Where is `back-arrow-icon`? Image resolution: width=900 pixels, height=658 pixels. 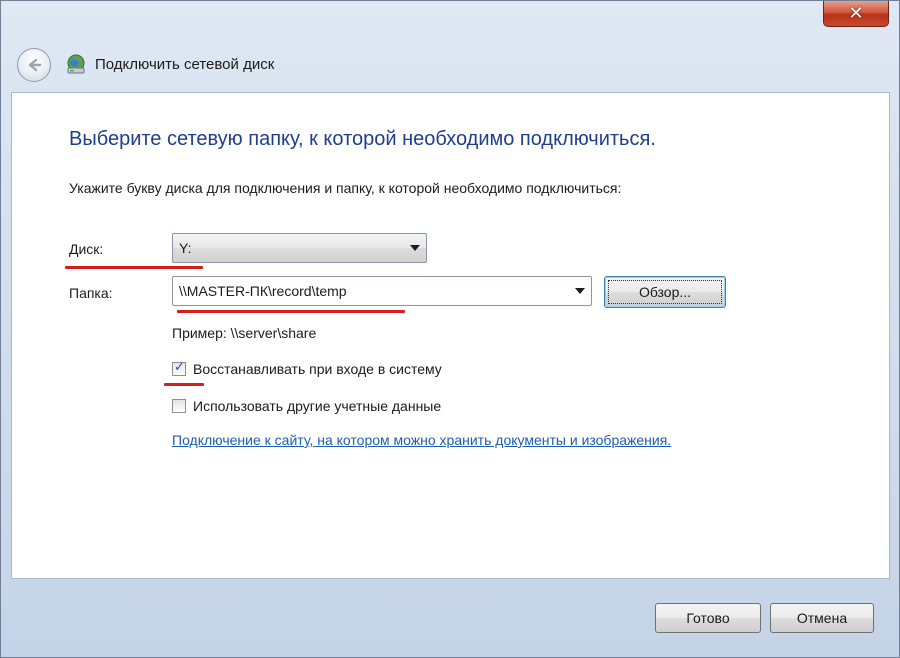 back-arrow-icon is located at coordinates (35, 65).